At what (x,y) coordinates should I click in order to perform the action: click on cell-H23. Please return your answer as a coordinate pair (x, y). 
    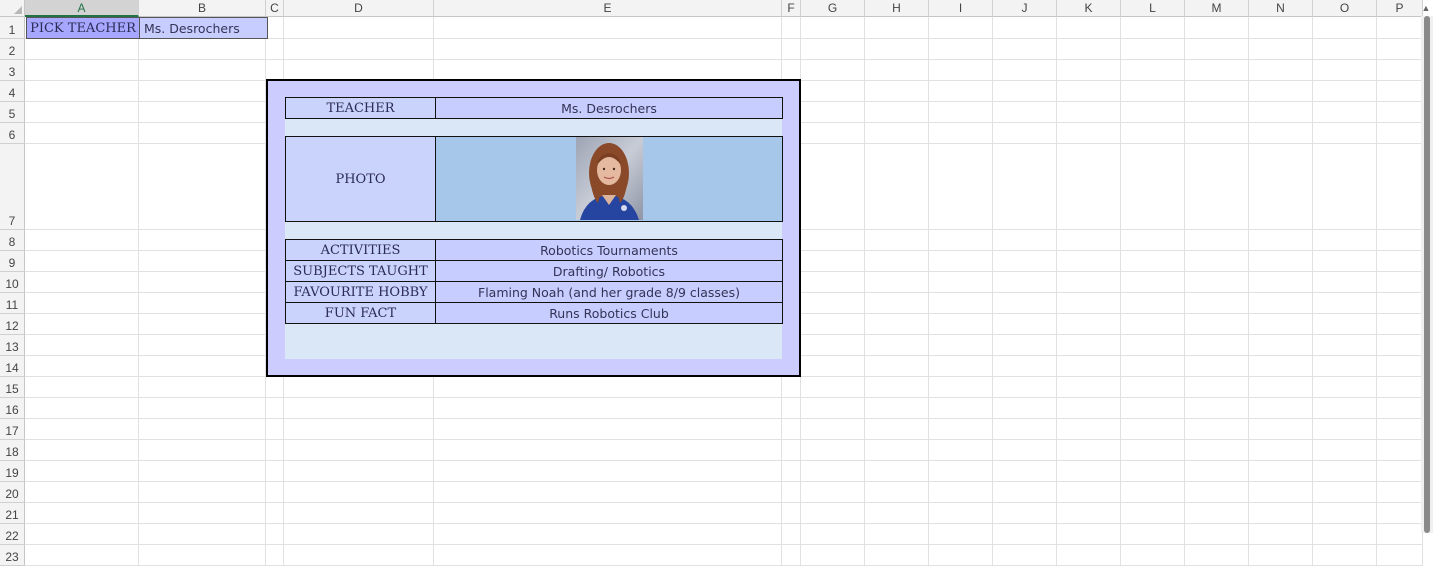
    Looking at the image, I should click on (897, 555).